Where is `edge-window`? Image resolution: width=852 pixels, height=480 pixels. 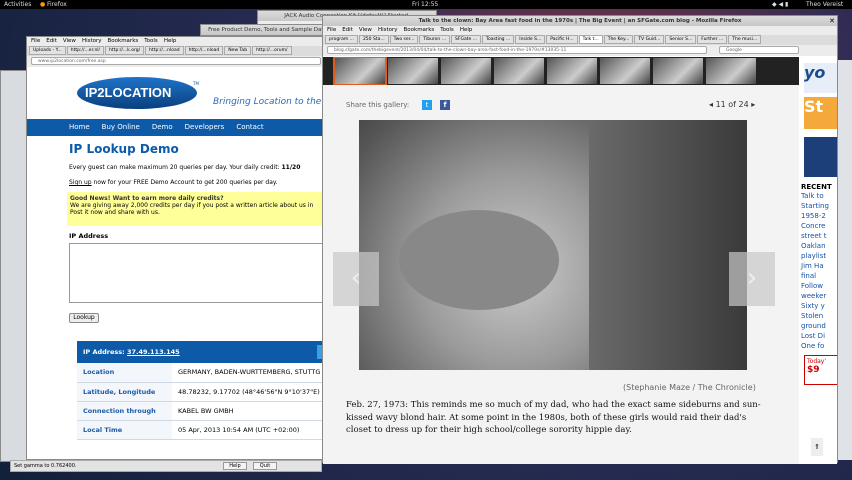
edge-window is located at coordinates (845, 260).